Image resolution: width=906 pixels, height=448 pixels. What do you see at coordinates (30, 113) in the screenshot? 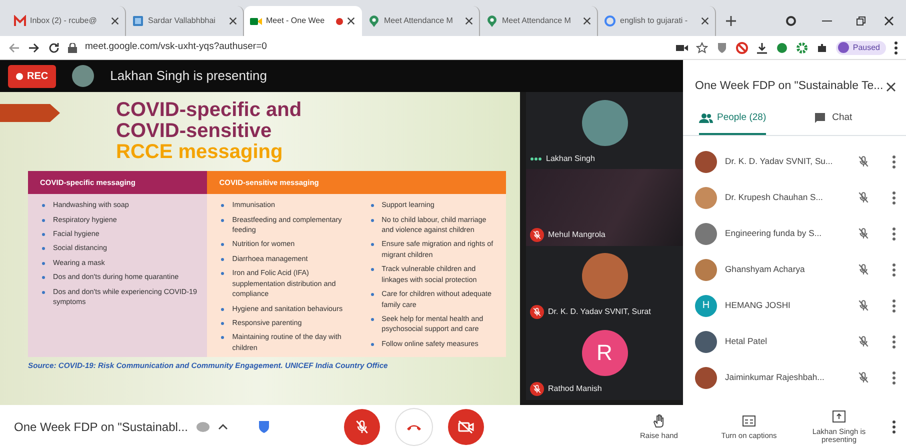
I see `arrow-shape` at bounding box center [30, 113].